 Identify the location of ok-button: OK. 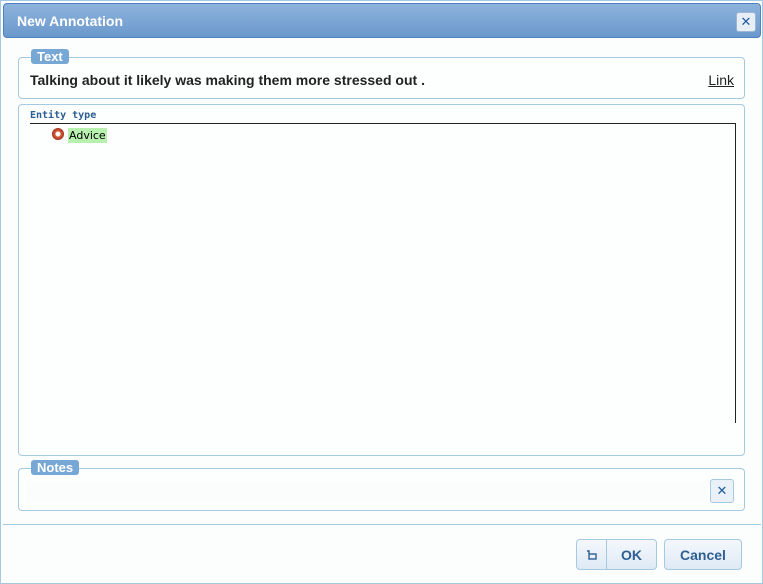
(631, 554).